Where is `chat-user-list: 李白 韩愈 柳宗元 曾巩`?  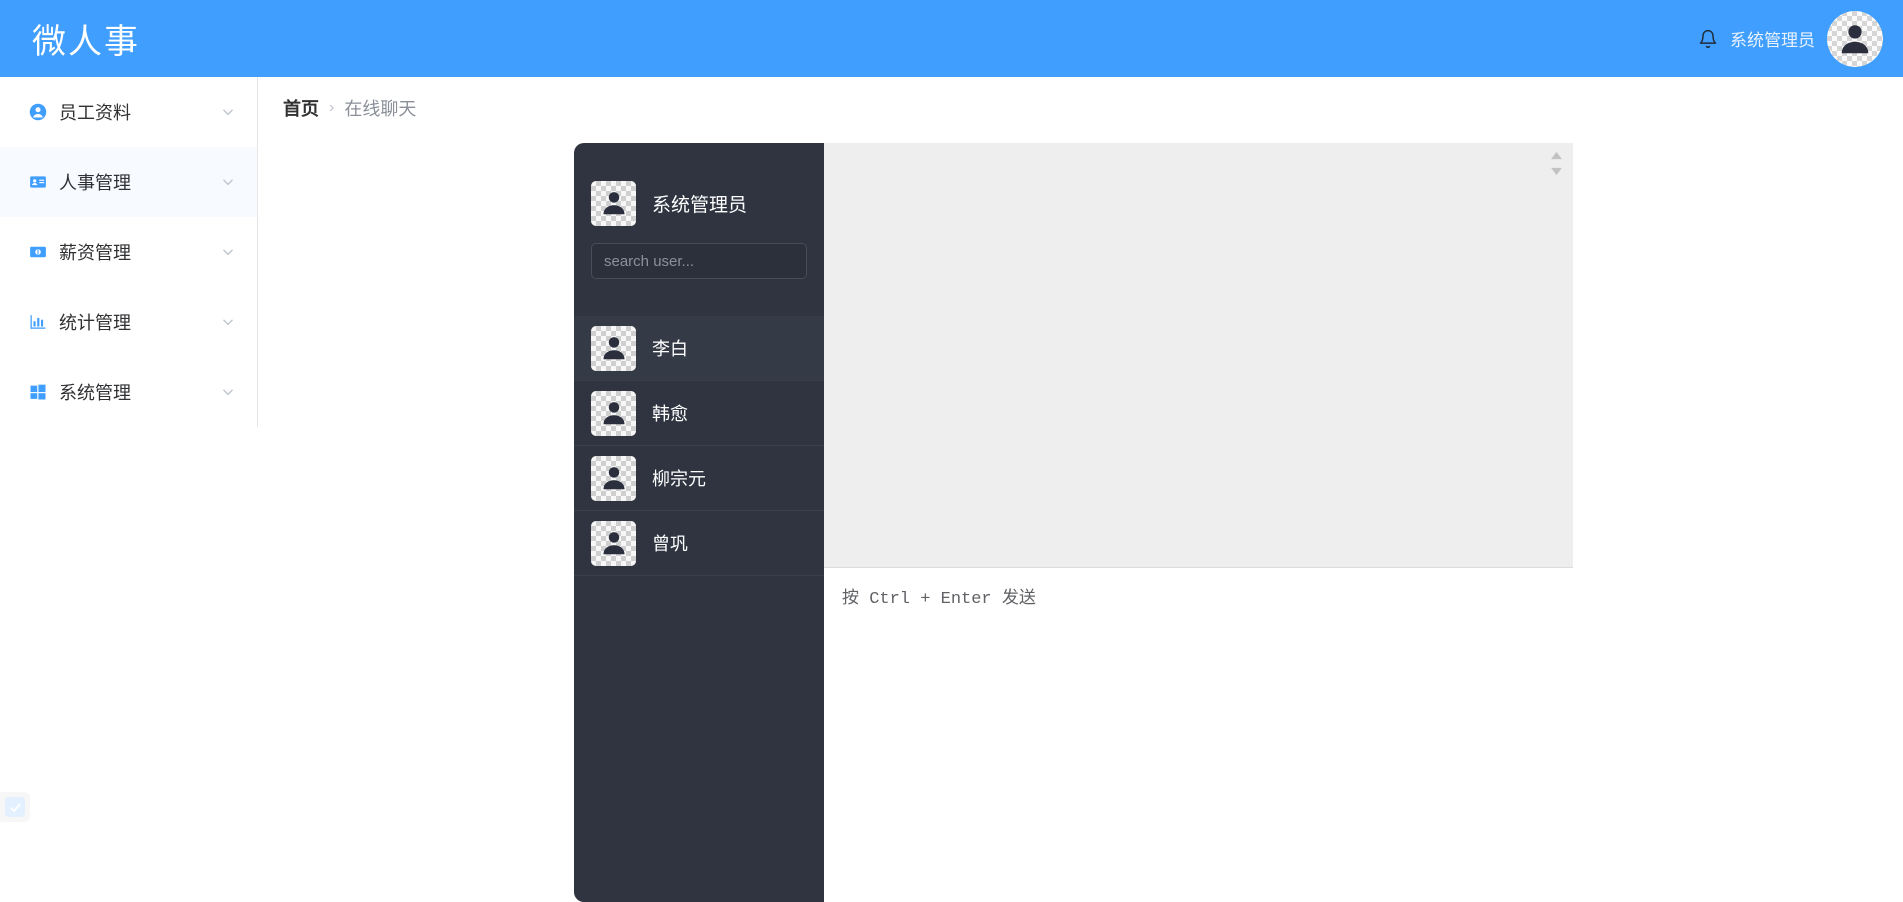
chat-user-list: 李白 韩愈 柳宗元 曾巩 is located at coordinates (699, 446).